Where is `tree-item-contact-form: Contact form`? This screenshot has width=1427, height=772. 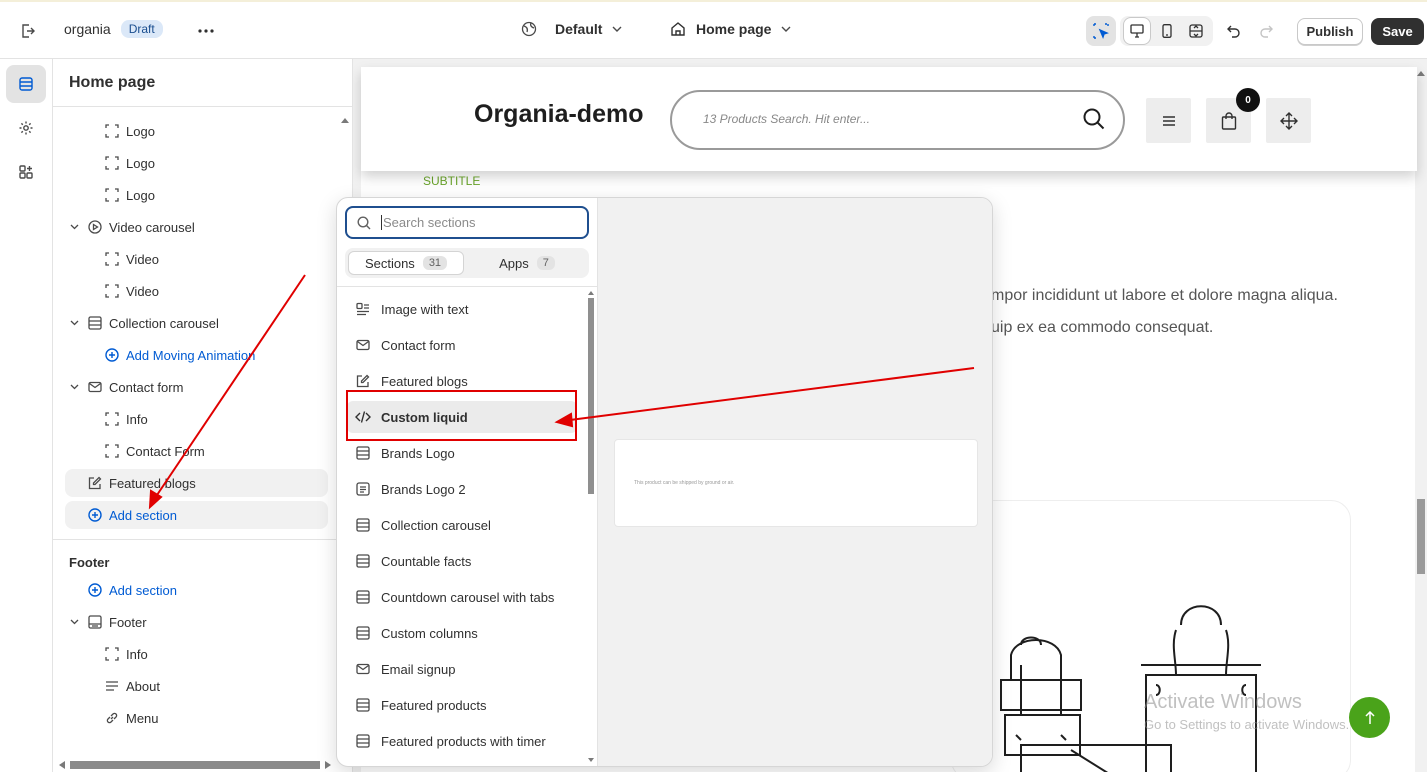
tree-item-contact-form: Contact form is located at coordinates (126, 387).